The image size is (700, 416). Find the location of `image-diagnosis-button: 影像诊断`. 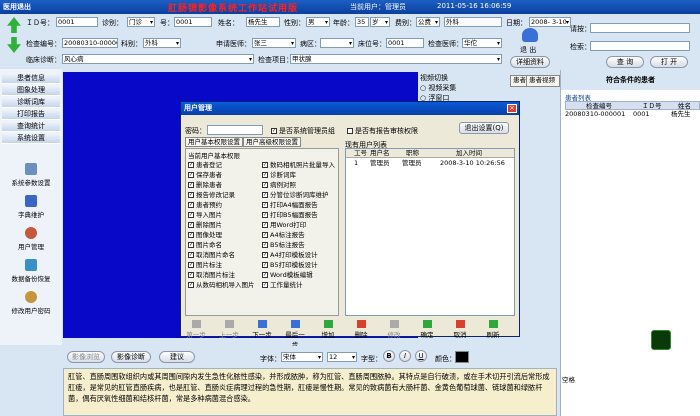

image-diagnosis-button: 影像诊断 is located at coordinates (131, 357).